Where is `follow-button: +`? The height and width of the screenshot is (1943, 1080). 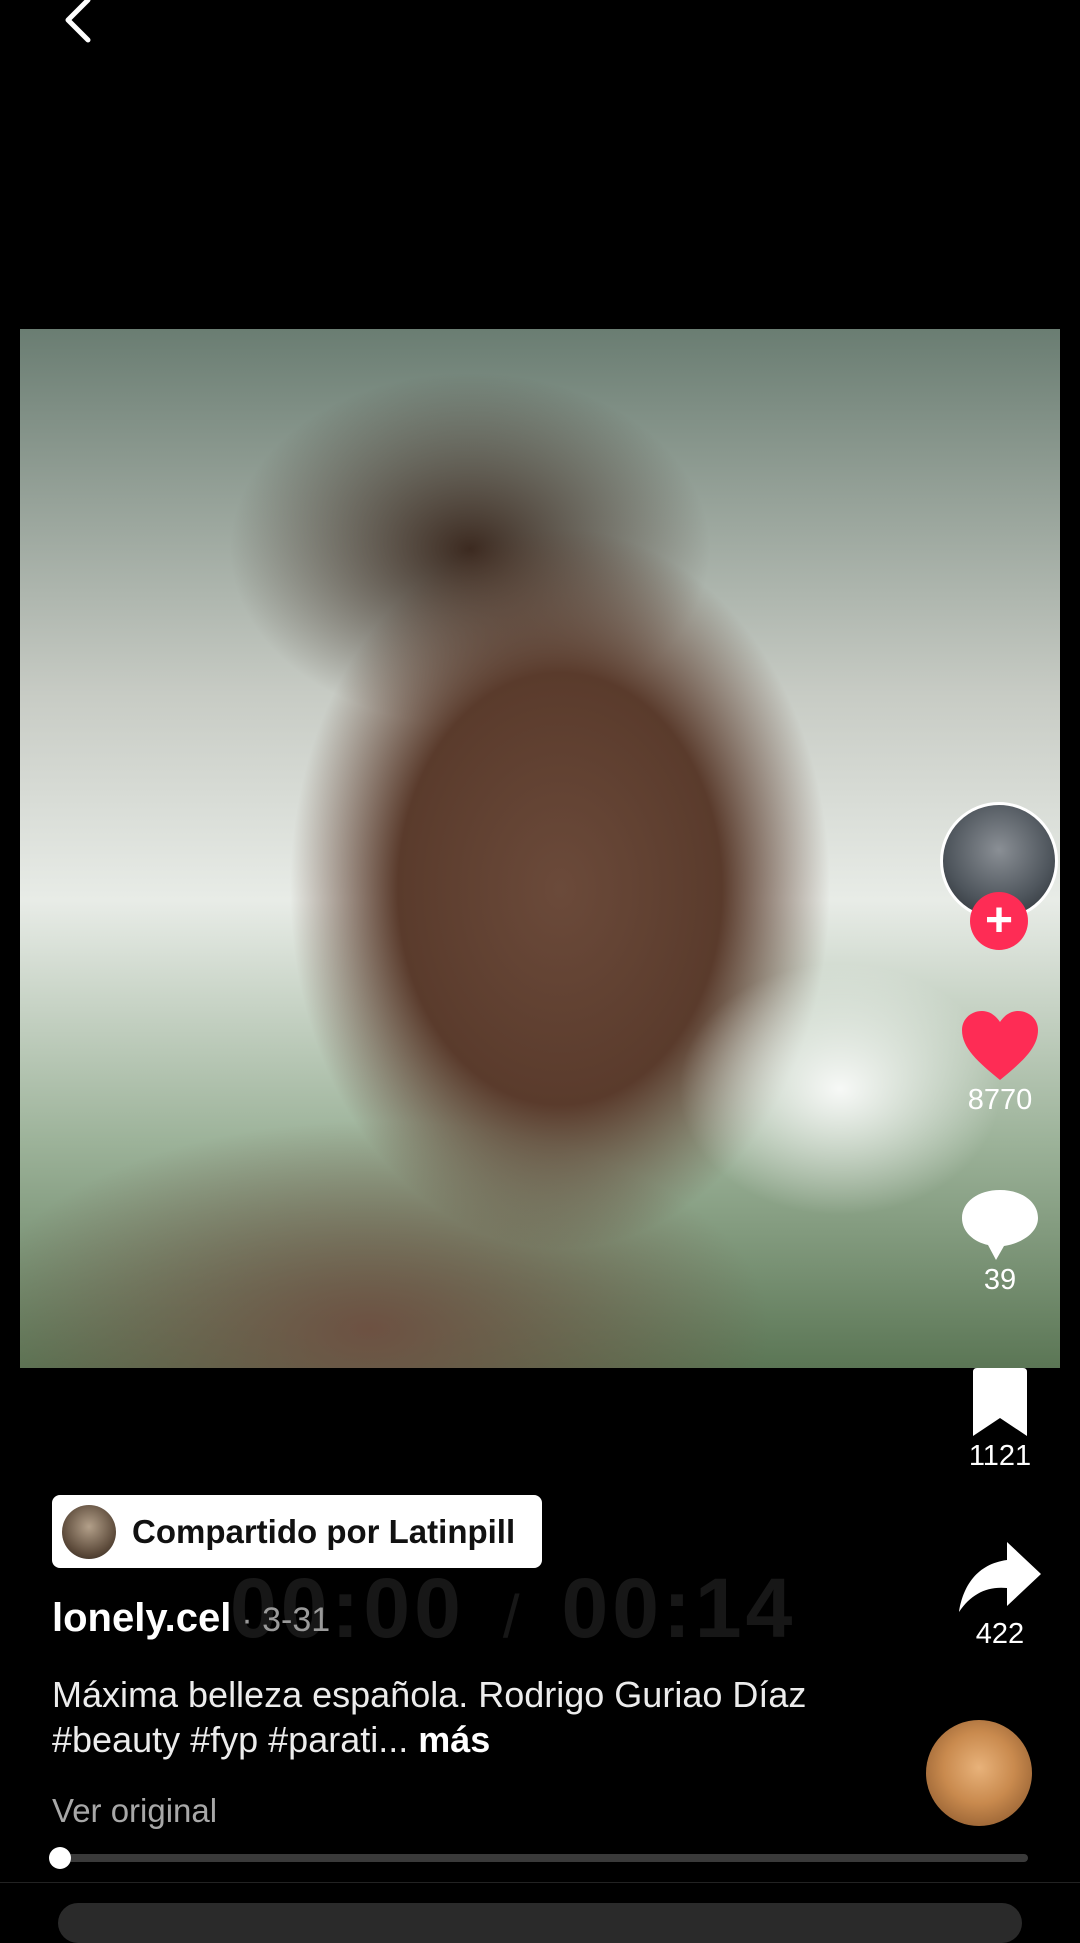 follow-button: + is located at coordinates (999, 921).